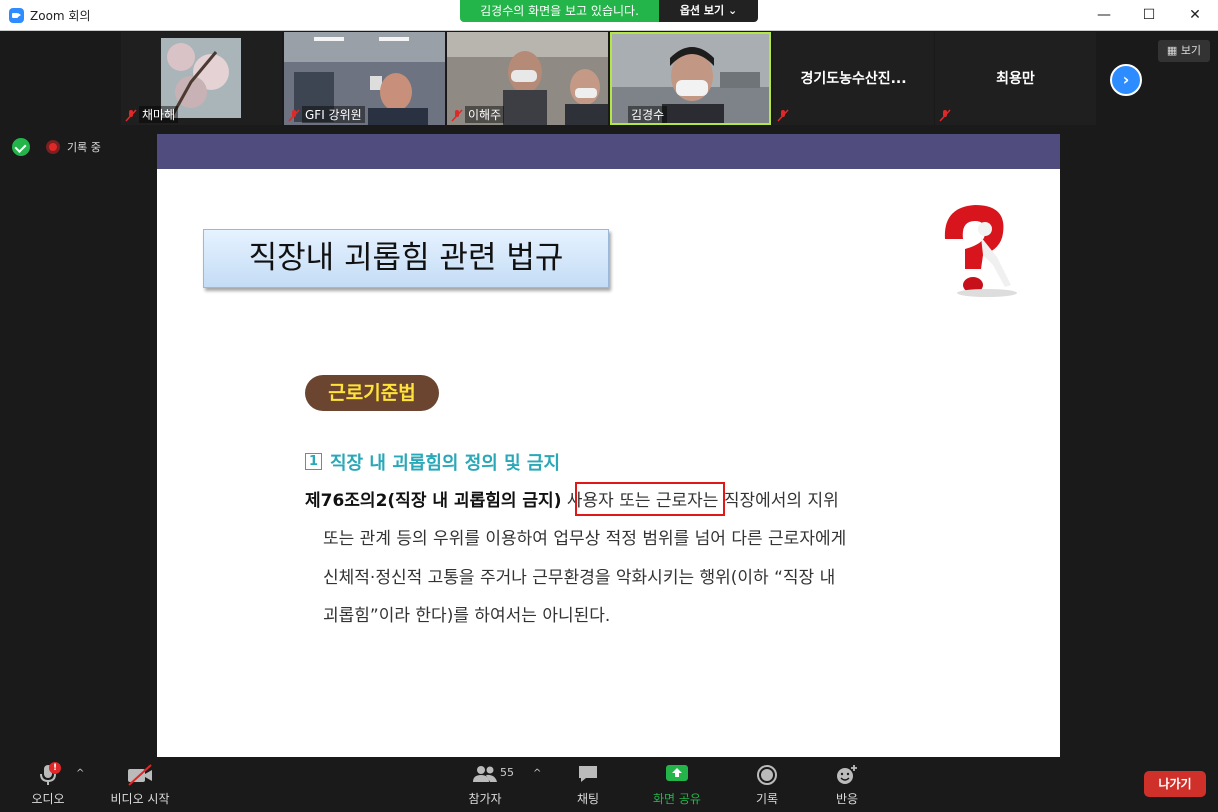  Describe the element at coordinates (588, 799) in the screenshot. I see `chat-label: 채팅` at that location.